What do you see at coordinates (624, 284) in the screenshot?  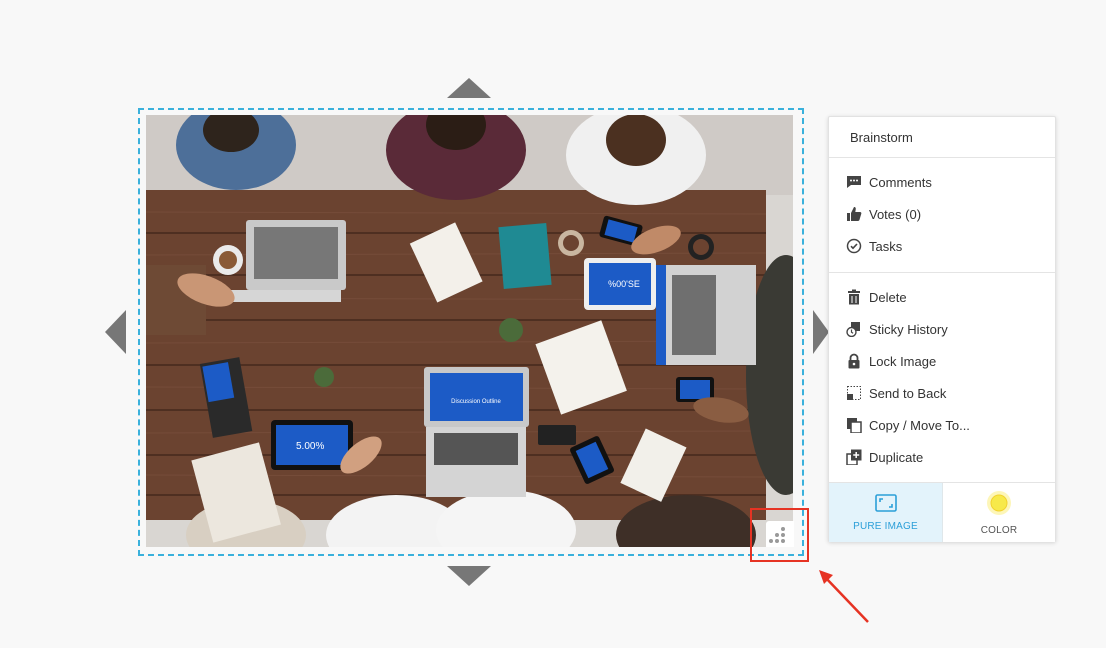 I see `tablet-screen-text: %00'SE` at bounding box center [624, 284].